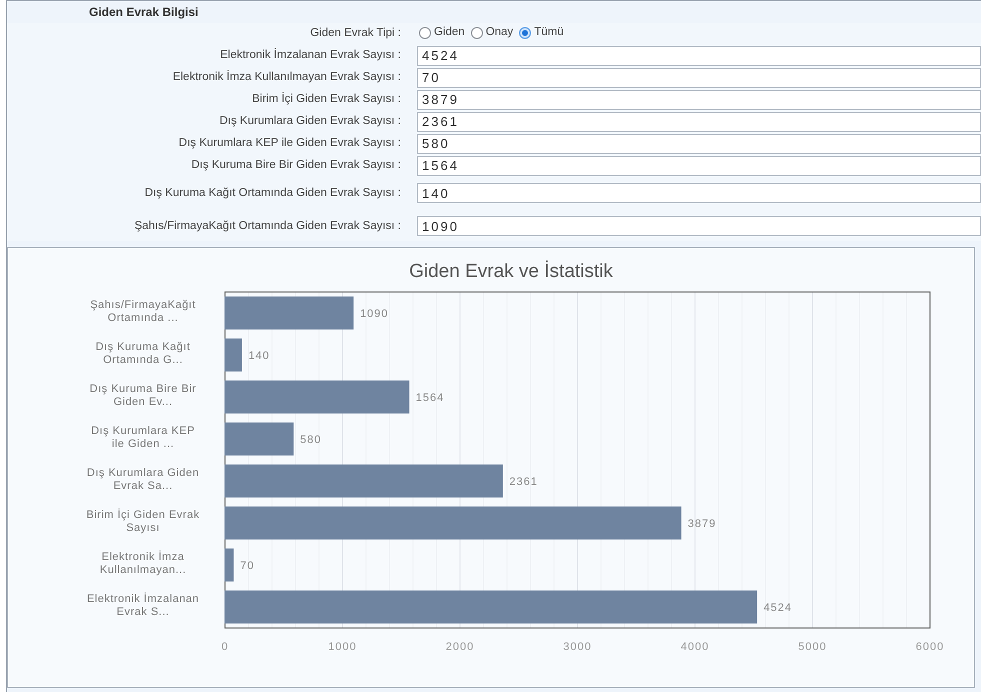 This screenshot has width=981, height=692. Describe the element at coordinates (289, 143) in the screenshot. I see `field-label: Dış Kurumlara KEP ile Giden Evrak Sayısı :` at that location.